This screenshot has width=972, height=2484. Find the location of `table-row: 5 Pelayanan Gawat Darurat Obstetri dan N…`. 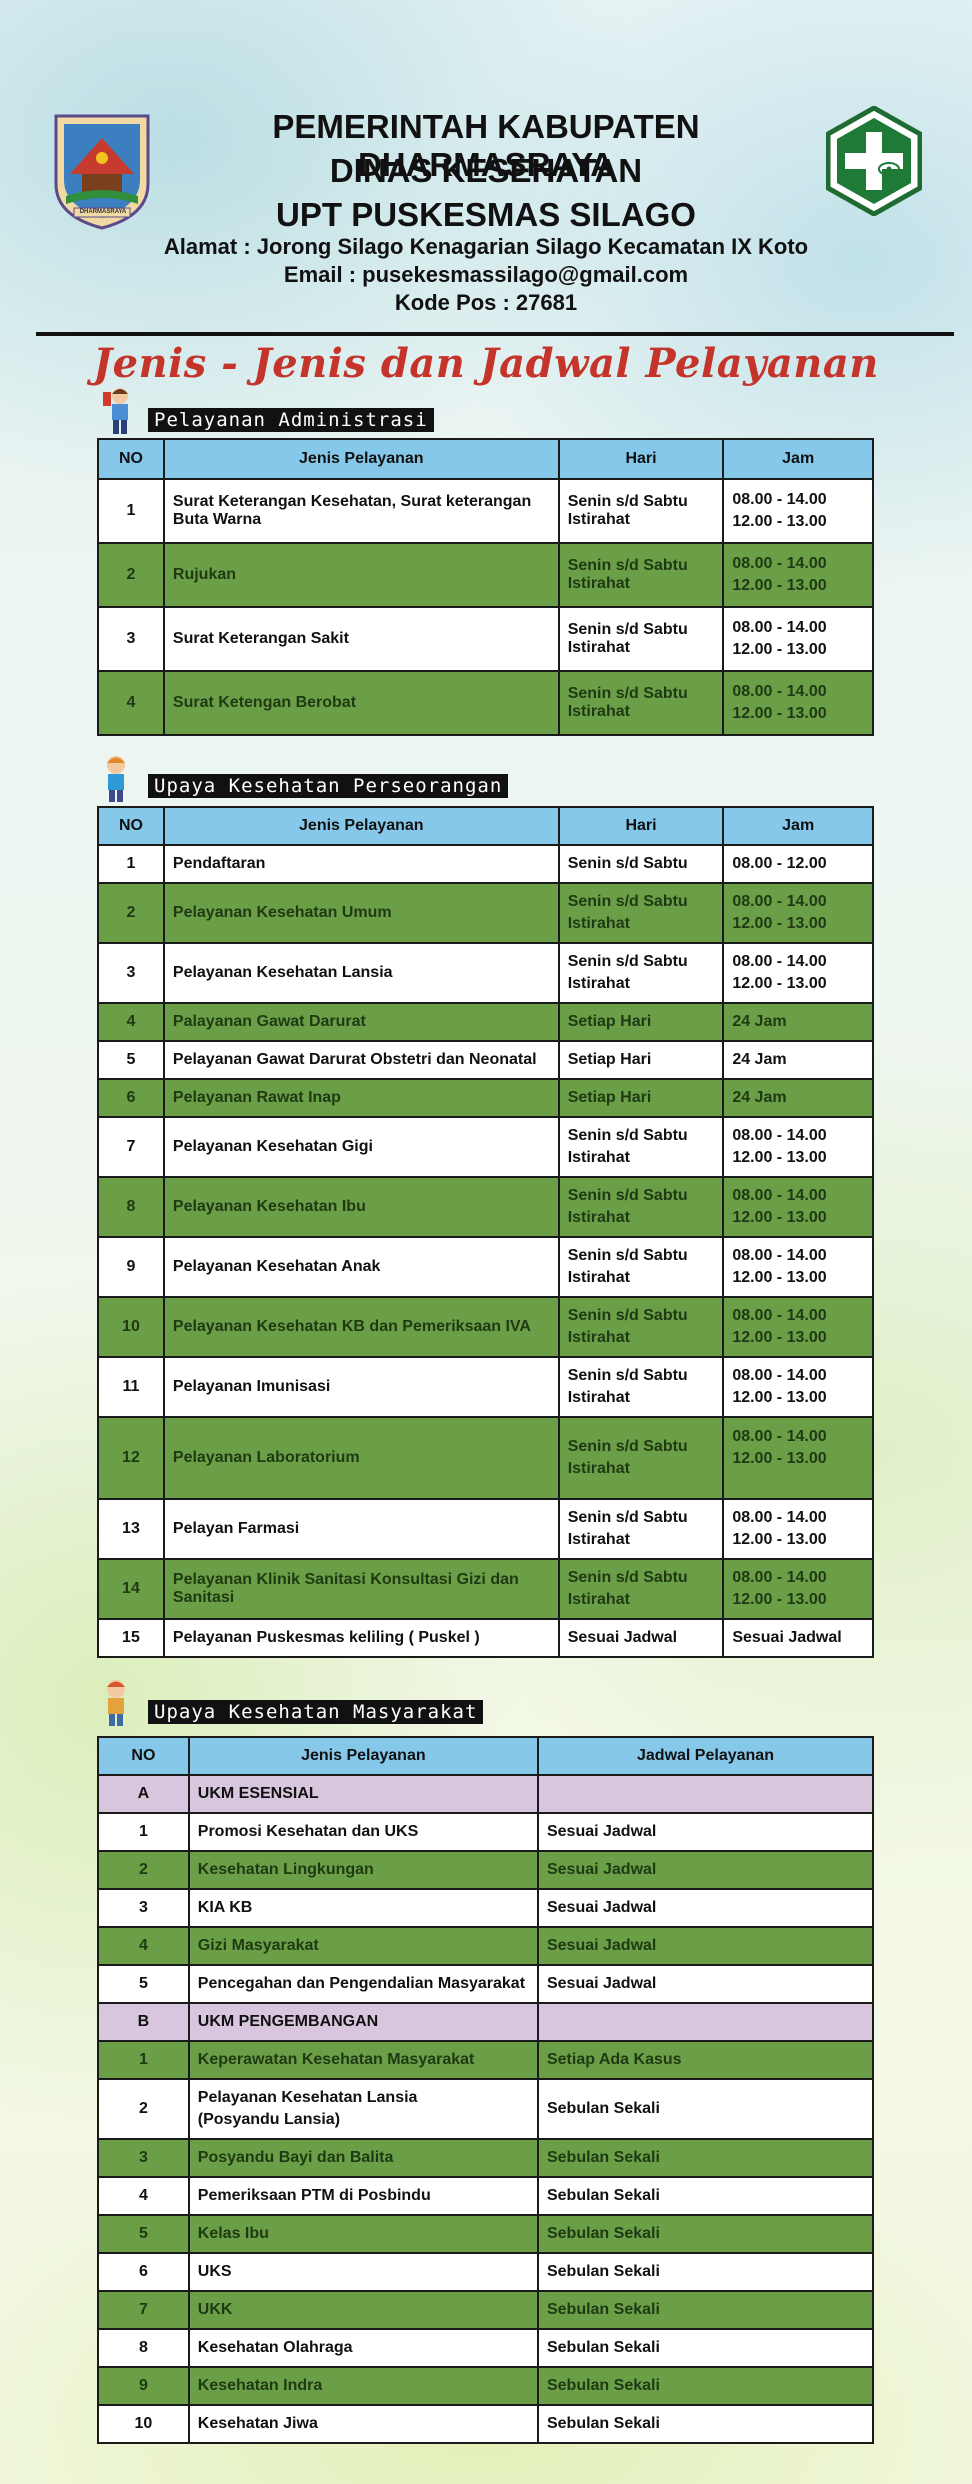

table-row: 5 Pelayanan Gawat Darurat Obstetri dan N… is located at coordinates (485, 1060).